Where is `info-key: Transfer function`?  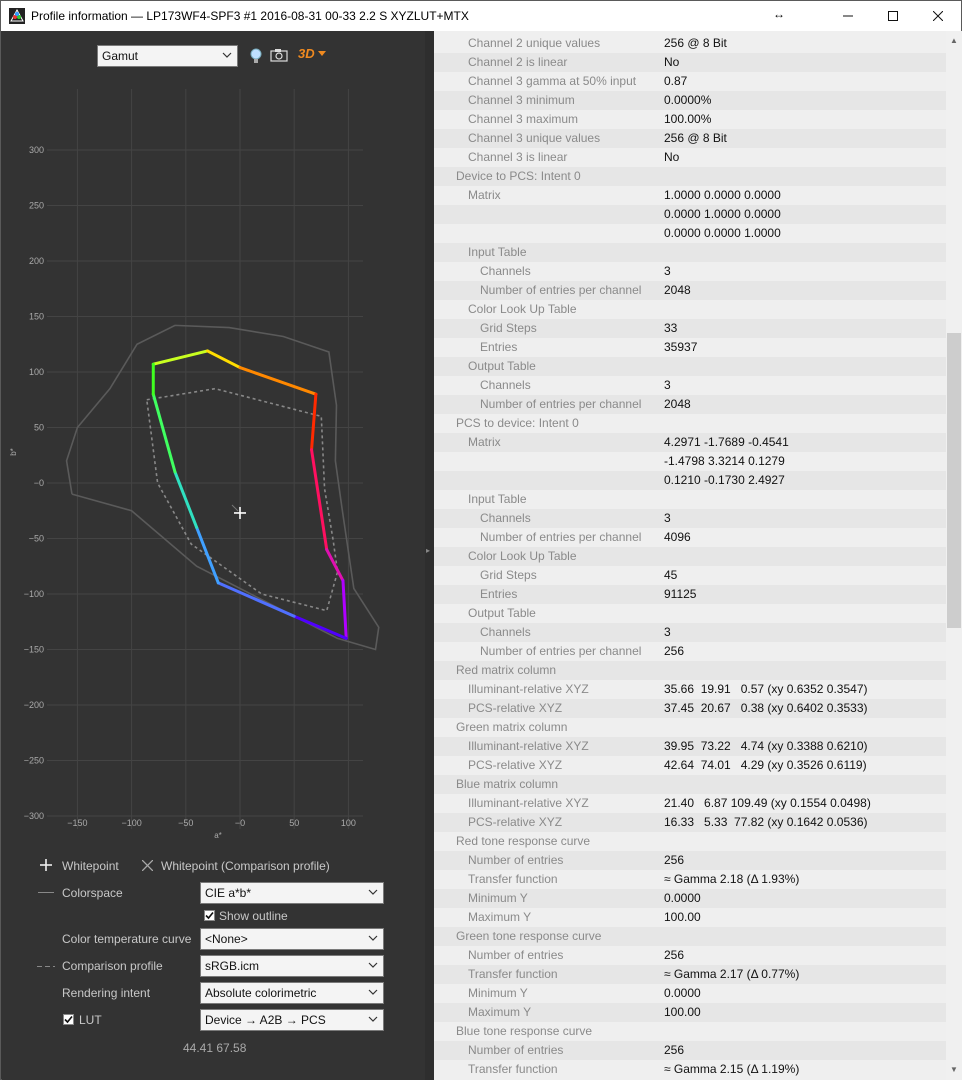
info-key: Transfer function is located at coordinates (513, 879).